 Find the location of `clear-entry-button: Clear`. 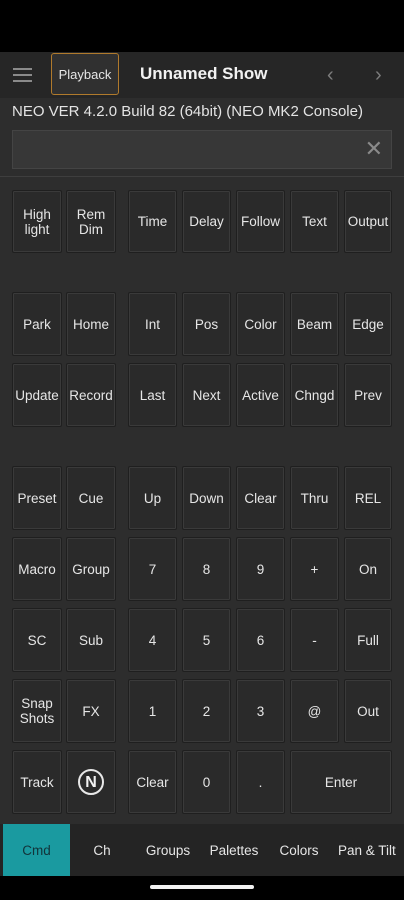

clear-entry-button: Clear is located at coordinates (152, 782).